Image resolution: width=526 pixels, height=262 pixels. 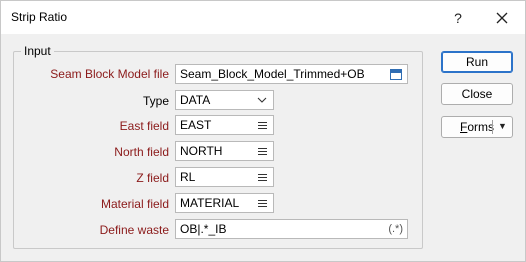 What do you see at coordinates (396, 74) in the screenshot?
I see `browse-file-icon` at bounding box center [396, 74].